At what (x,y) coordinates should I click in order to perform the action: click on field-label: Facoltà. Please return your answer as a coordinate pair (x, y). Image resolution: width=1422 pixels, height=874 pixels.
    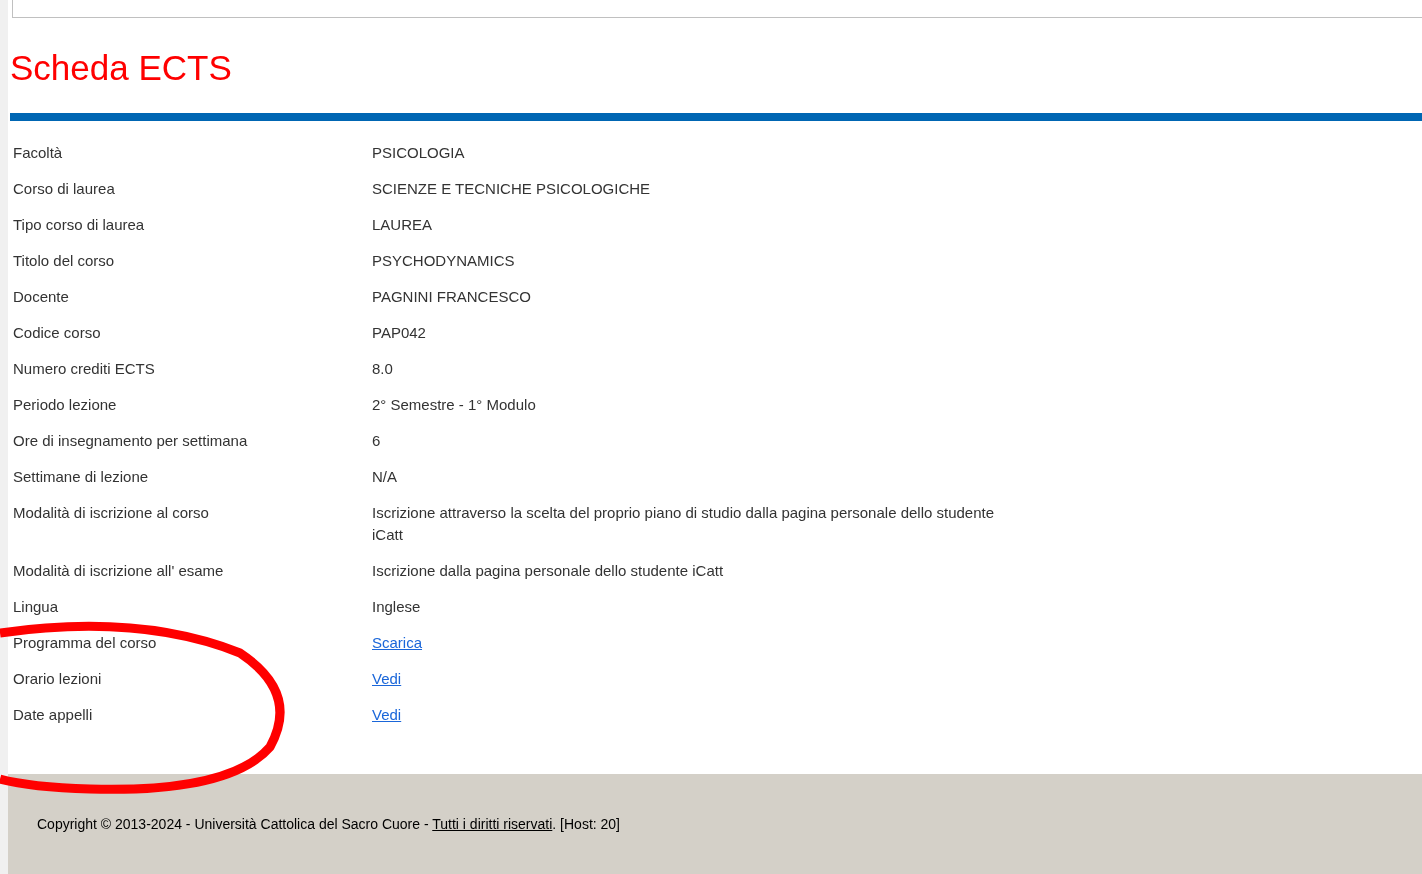
    Looking at the image, I should click on (38, 152).